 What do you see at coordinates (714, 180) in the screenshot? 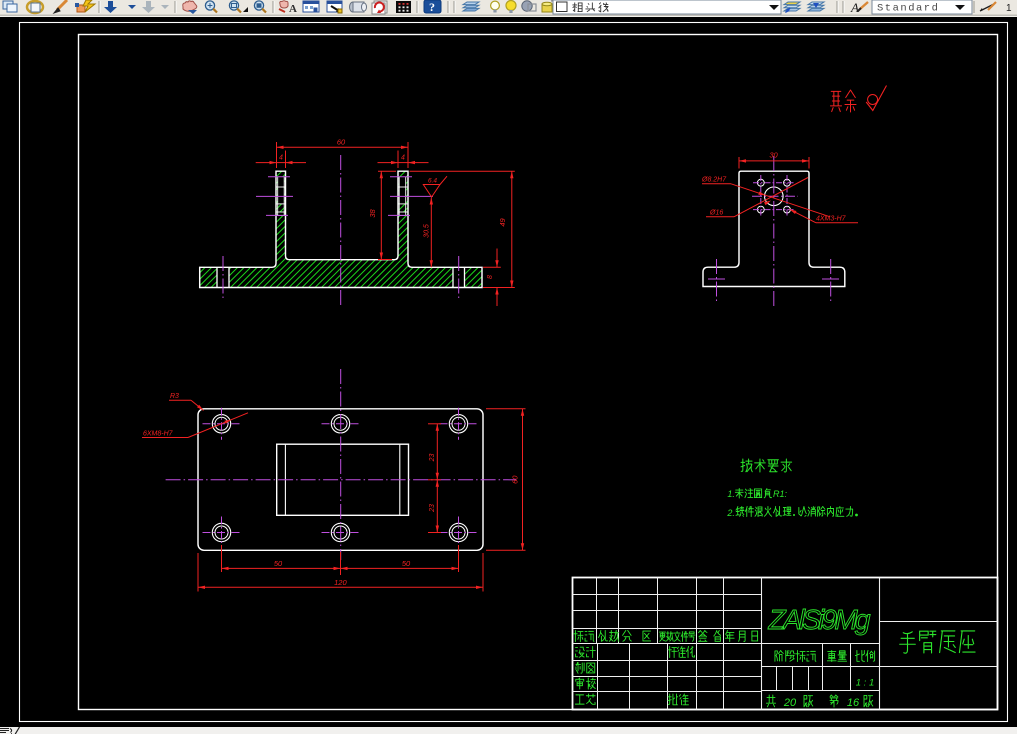
I see `svg-text: Ø8.2H7` at bounding box center [714, 180].